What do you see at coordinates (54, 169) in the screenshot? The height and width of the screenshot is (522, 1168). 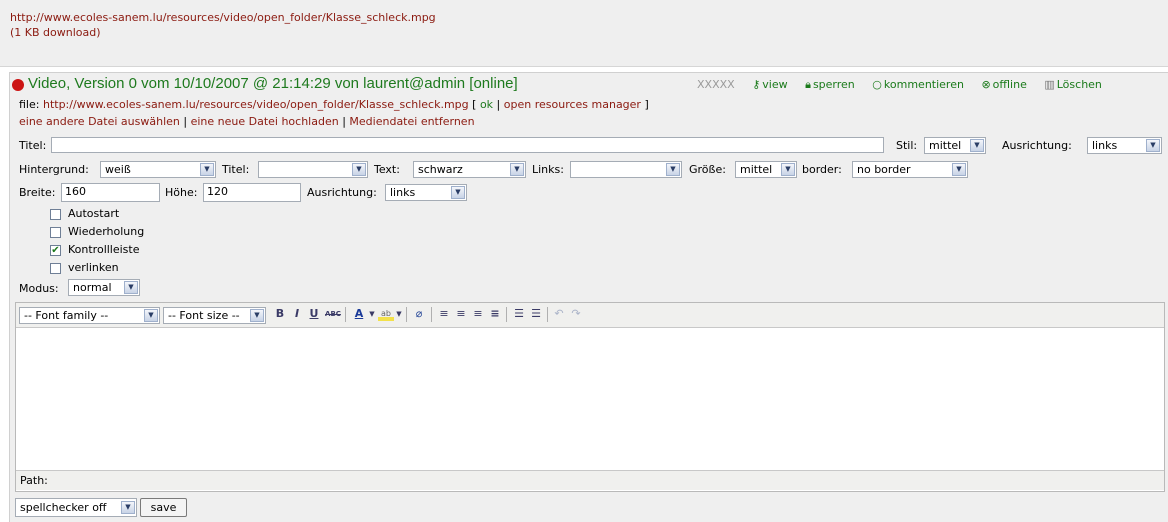 I see `hintergrund-label: Hintergrund:` at bounding box center [54, 169].